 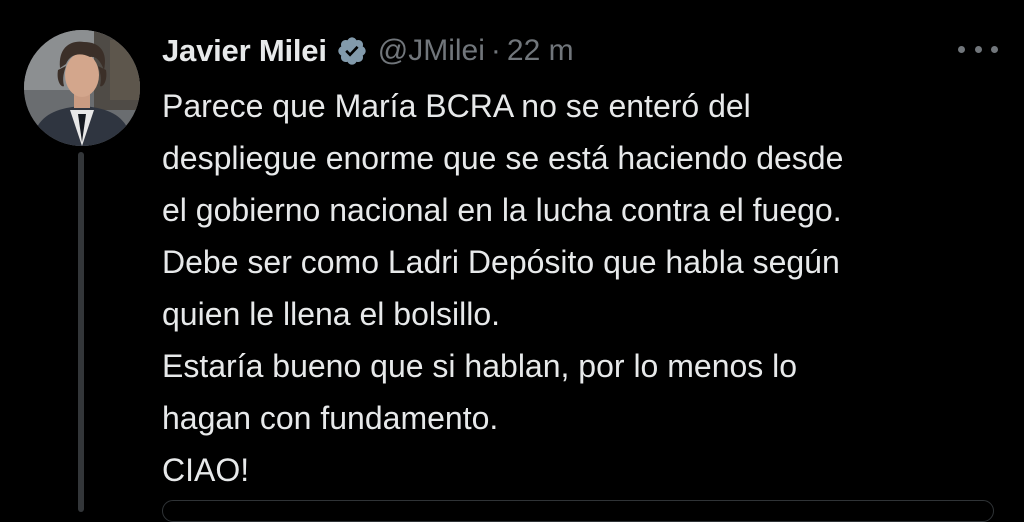 I want to click on avatar, so click(x=82, y=88).